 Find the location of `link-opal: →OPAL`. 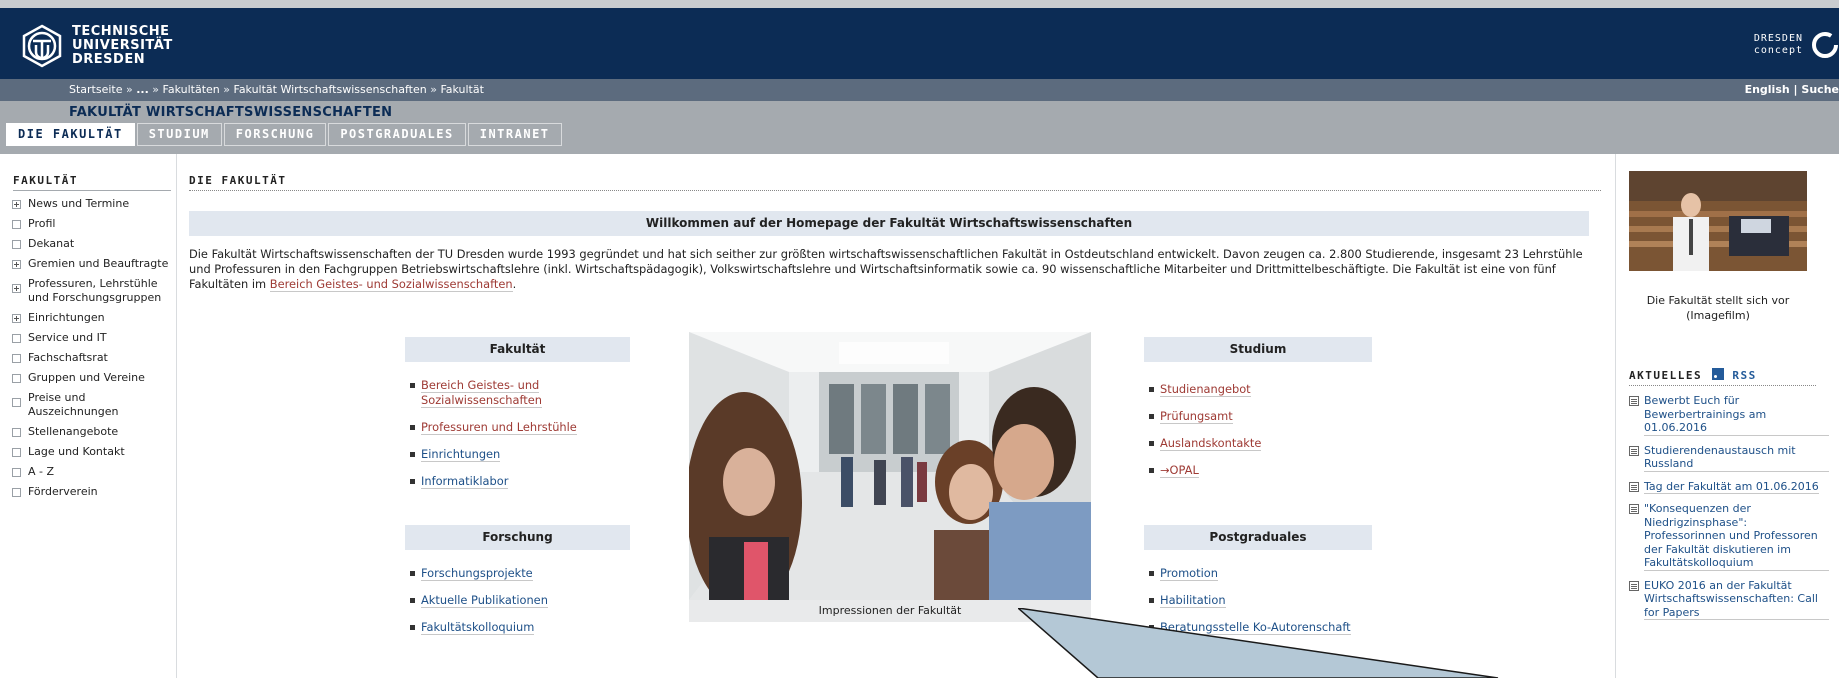

link-opal: →OPAL is located at coordinates (1179, 470).